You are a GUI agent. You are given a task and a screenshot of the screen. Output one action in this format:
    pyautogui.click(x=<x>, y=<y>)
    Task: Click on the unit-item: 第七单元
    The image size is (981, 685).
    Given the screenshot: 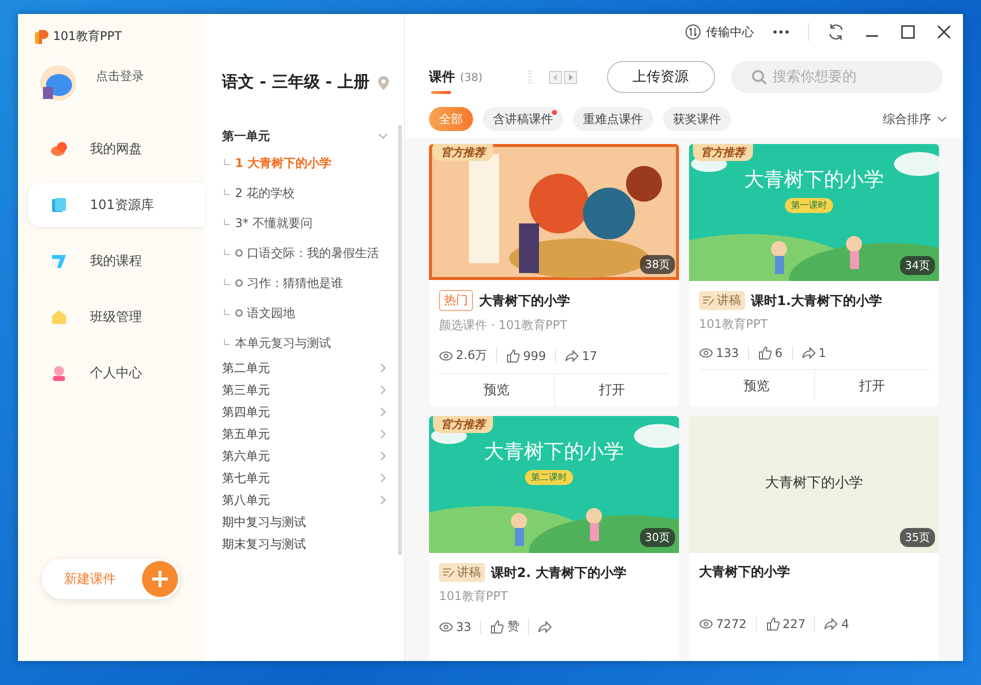 What is the action you would take?
    pyautogui.click(x=305, y=478)
    